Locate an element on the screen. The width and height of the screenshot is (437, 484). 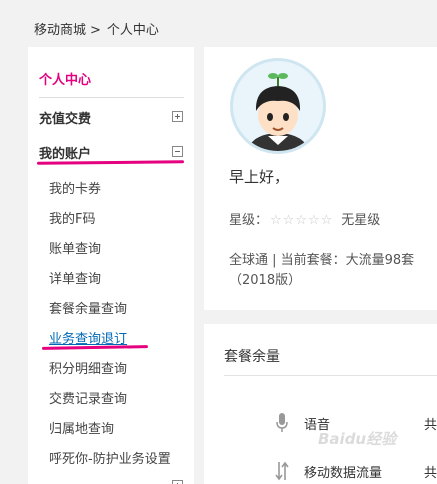
collapse-minus-icon is located at coordinates (177, 151).